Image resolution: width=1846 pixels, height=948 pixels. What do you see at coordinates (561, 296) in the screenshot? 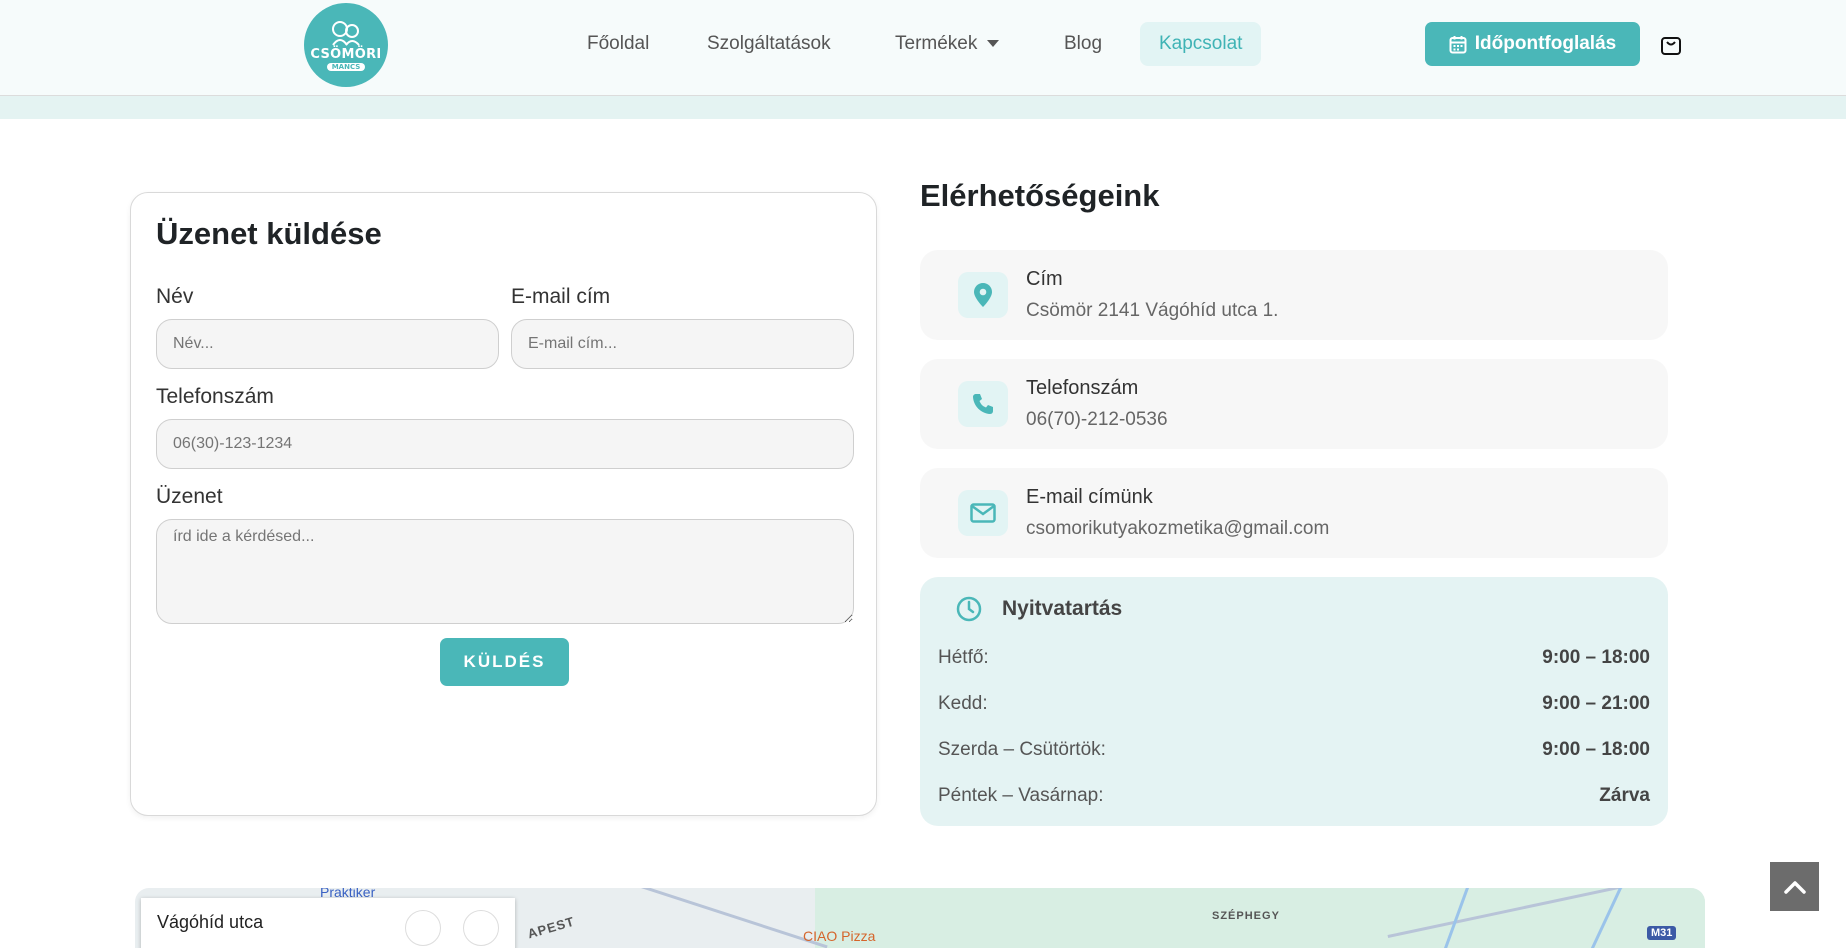
I see `email-label: E-mail cím` at bounding box center [561, 296].